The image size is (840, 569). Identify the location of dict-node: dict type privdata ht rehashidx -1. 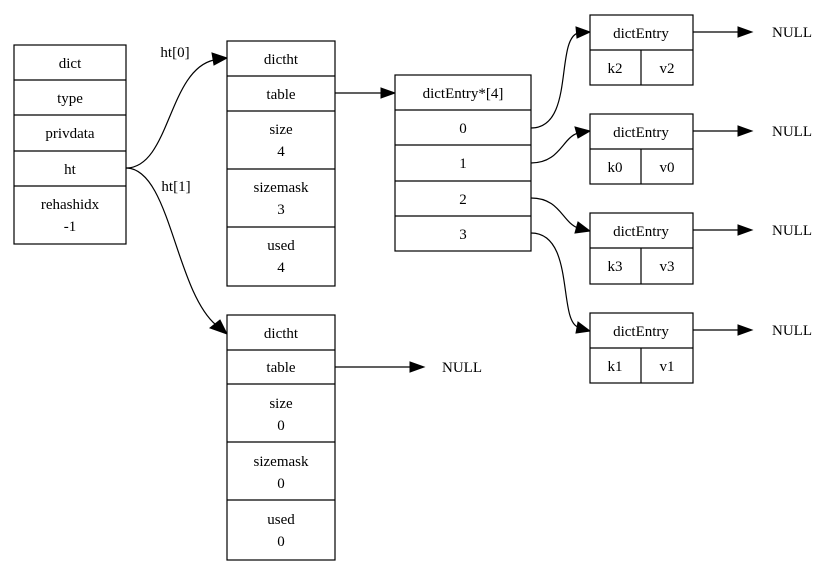
(70, 144).